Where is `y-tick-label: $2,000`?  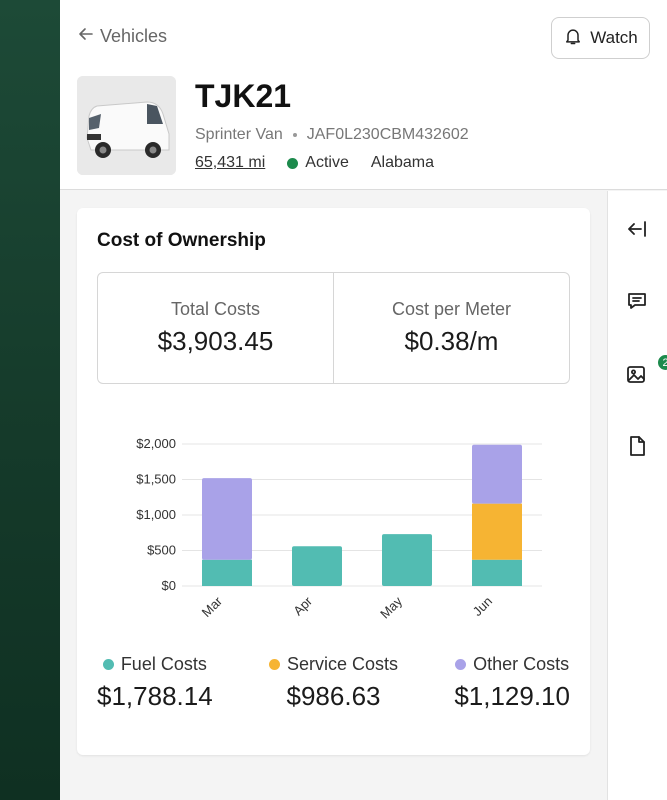 y-tick-label: $2,000 is located at coordinates (156, 443).